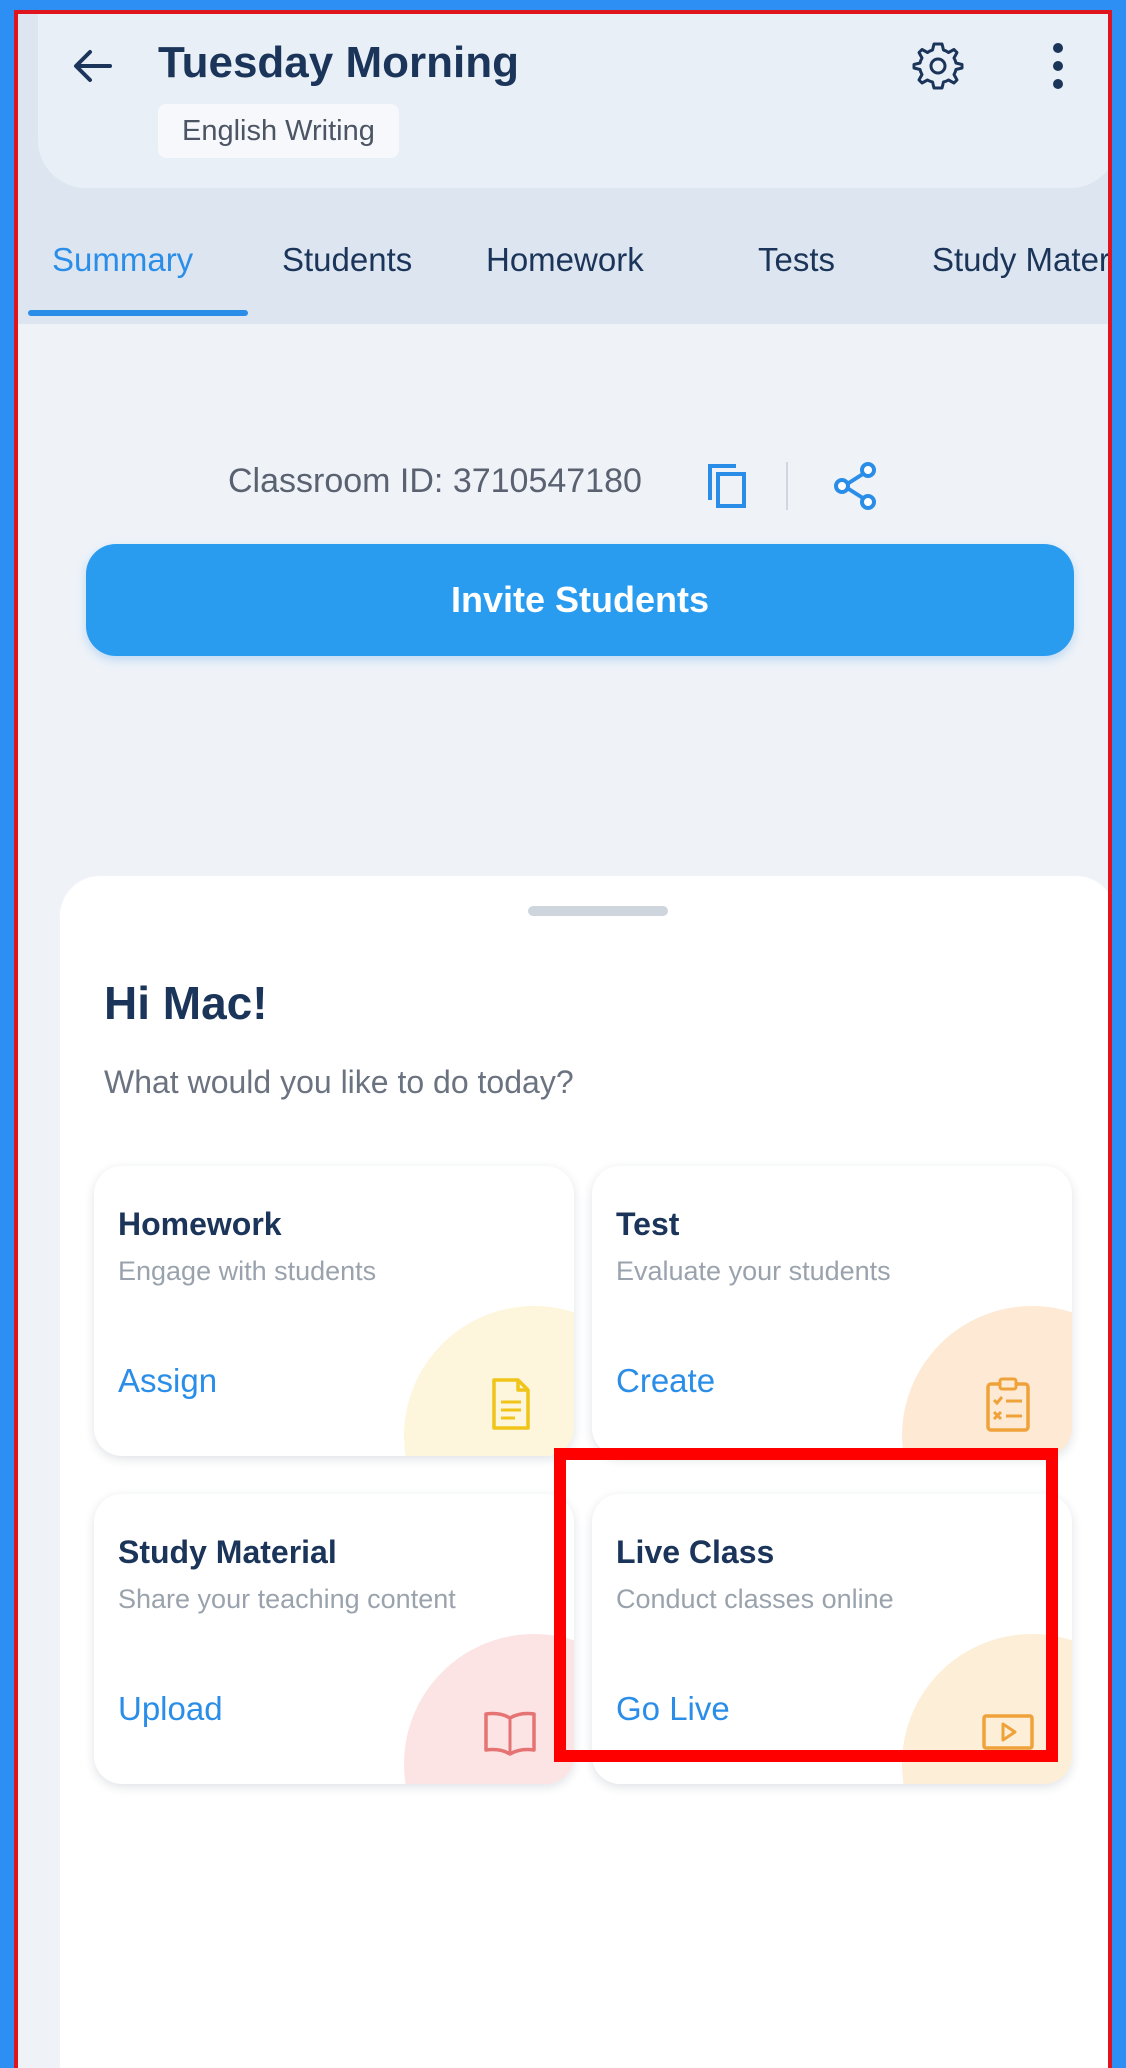  Describe the element at coordinates (122, 267) in the screenshot. I see `tab-summary: Summary` at that location.